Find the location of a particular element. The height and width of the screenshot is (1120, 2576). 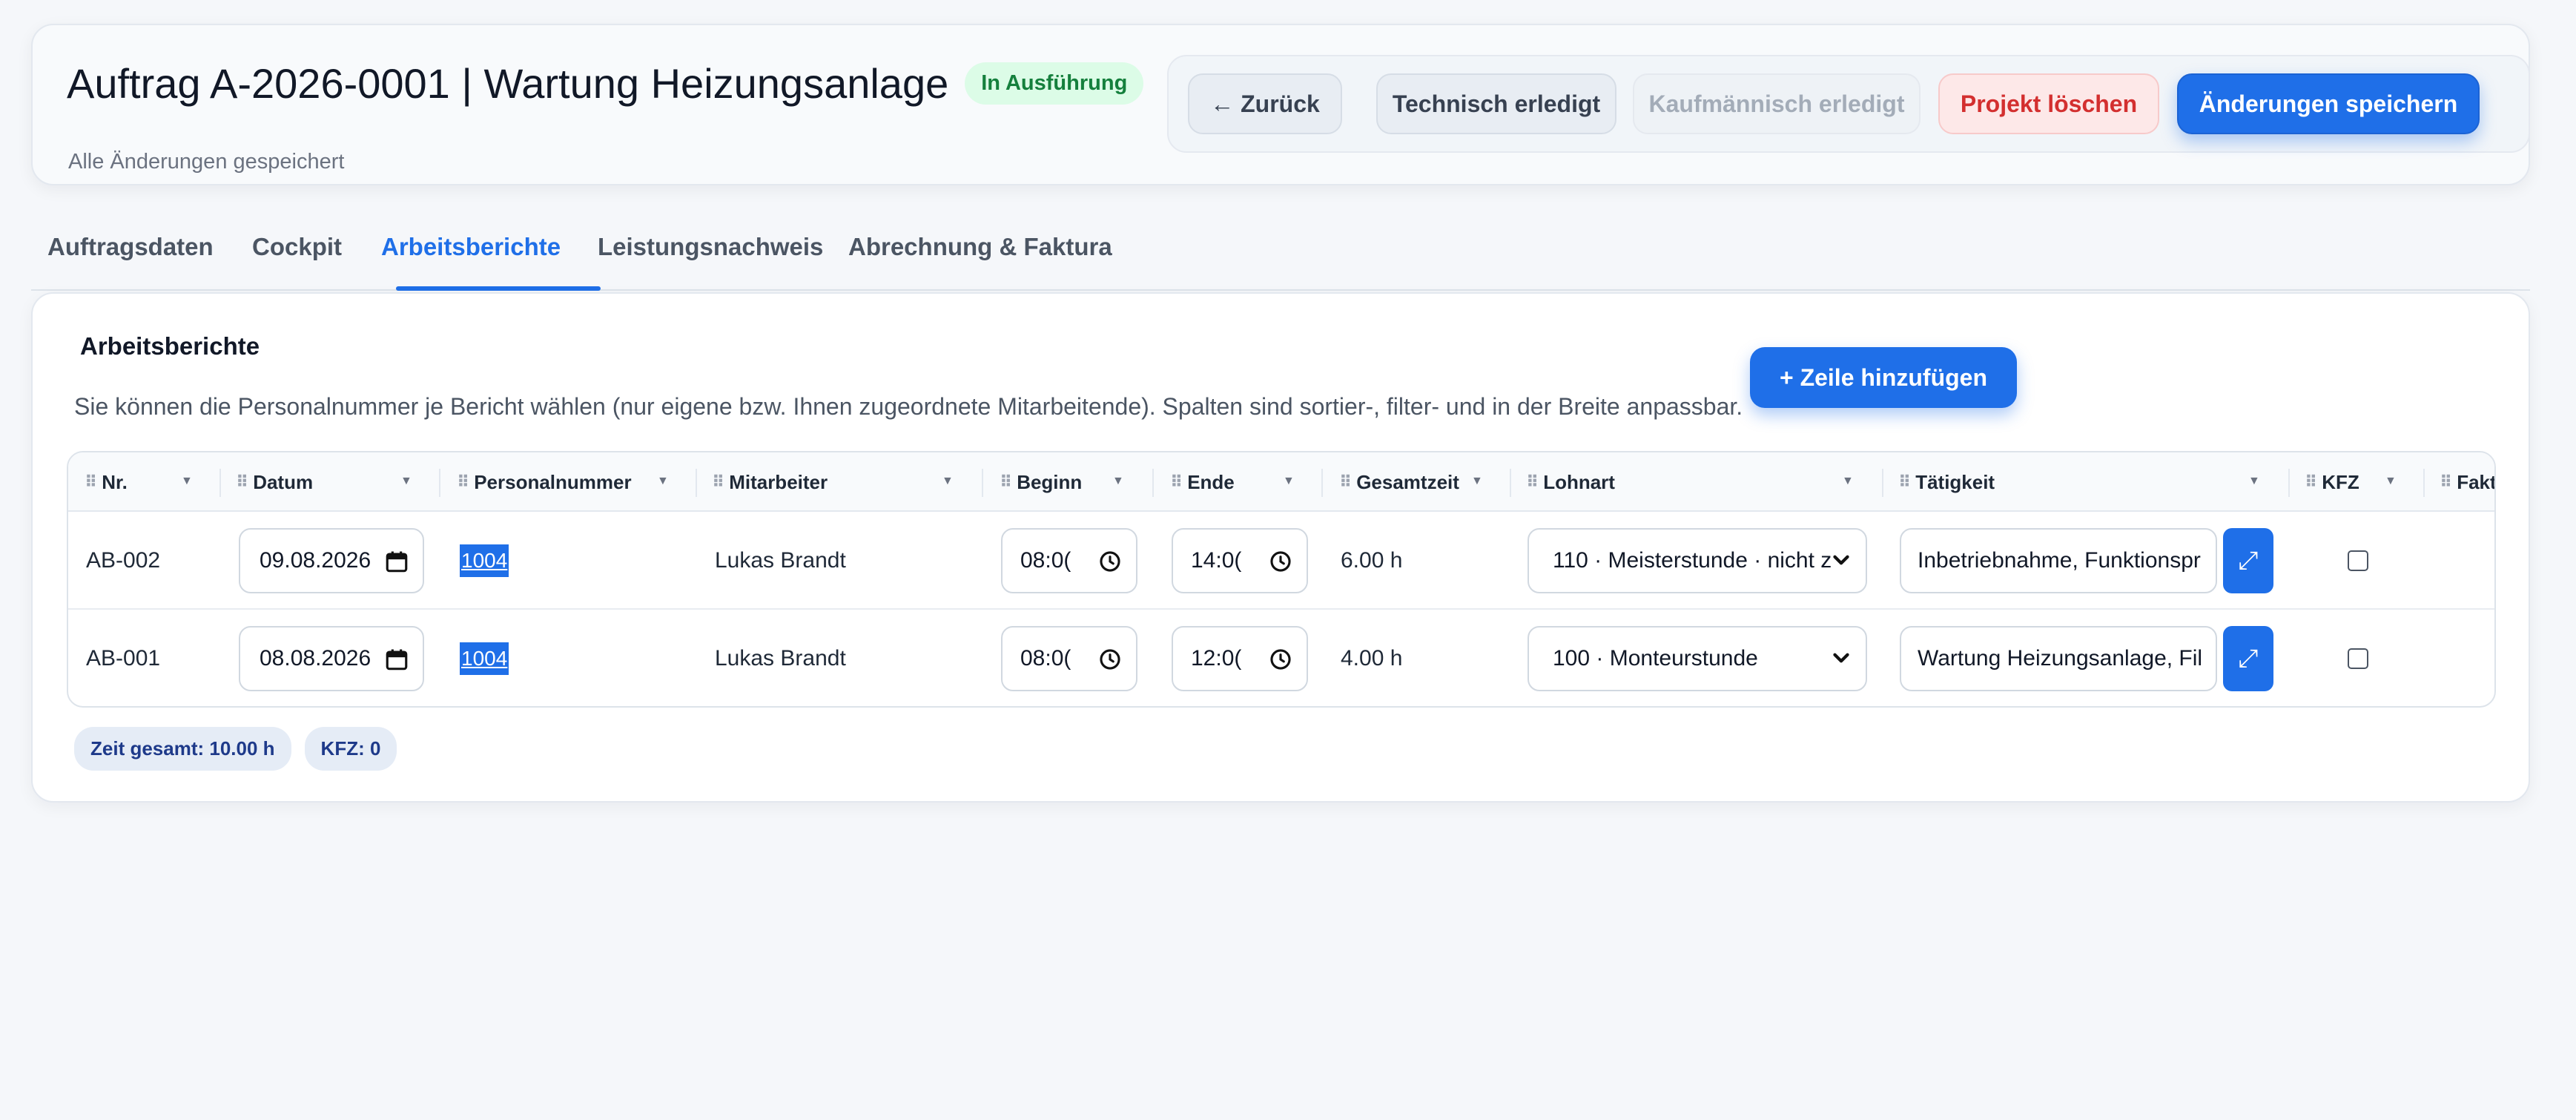

delete-project-button: Projekt löschen is located at coordinates (2048, 104).